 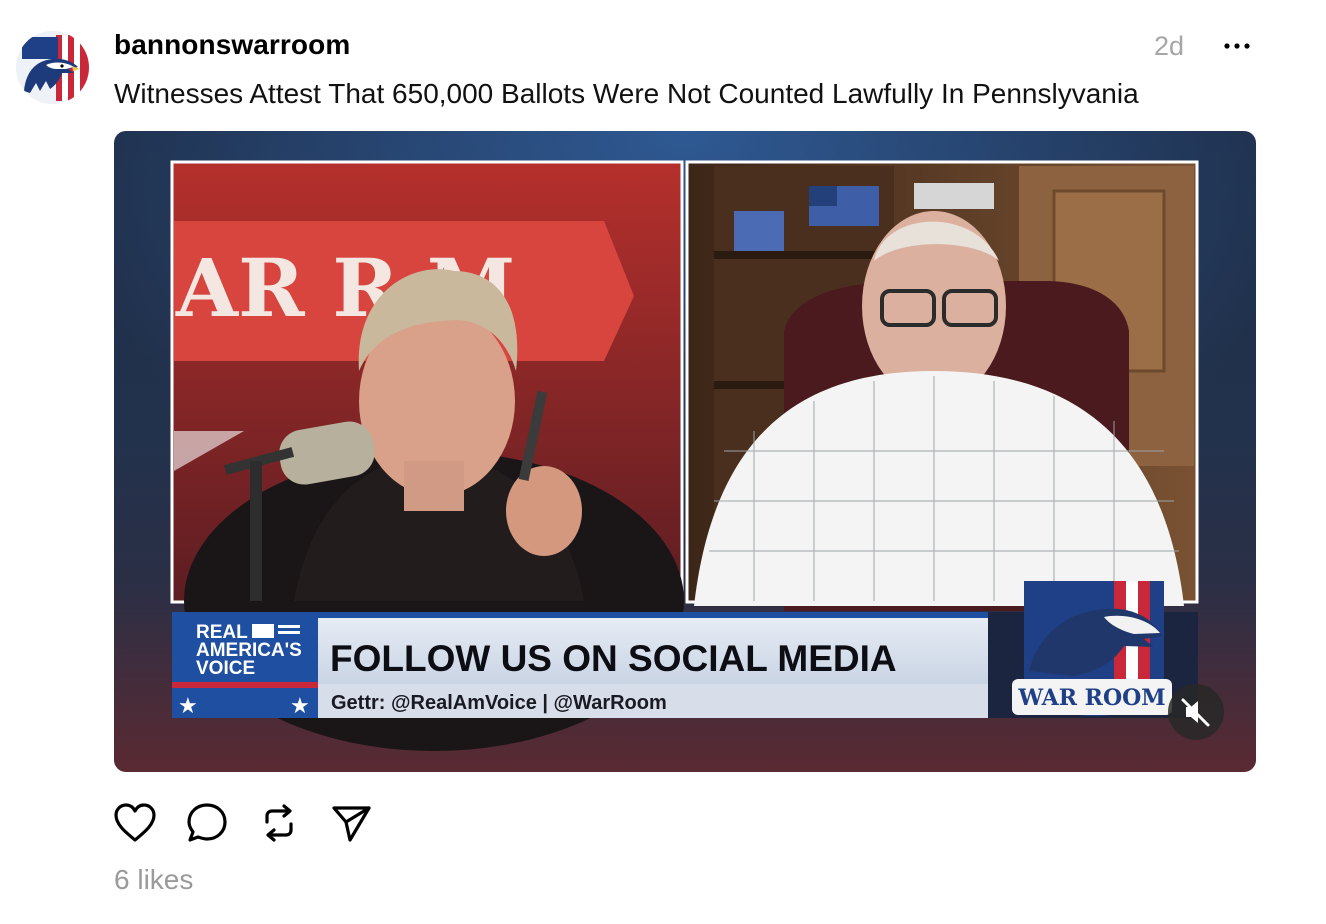 I want to click on username: bannonswarroom, so click(x=232, y=45).